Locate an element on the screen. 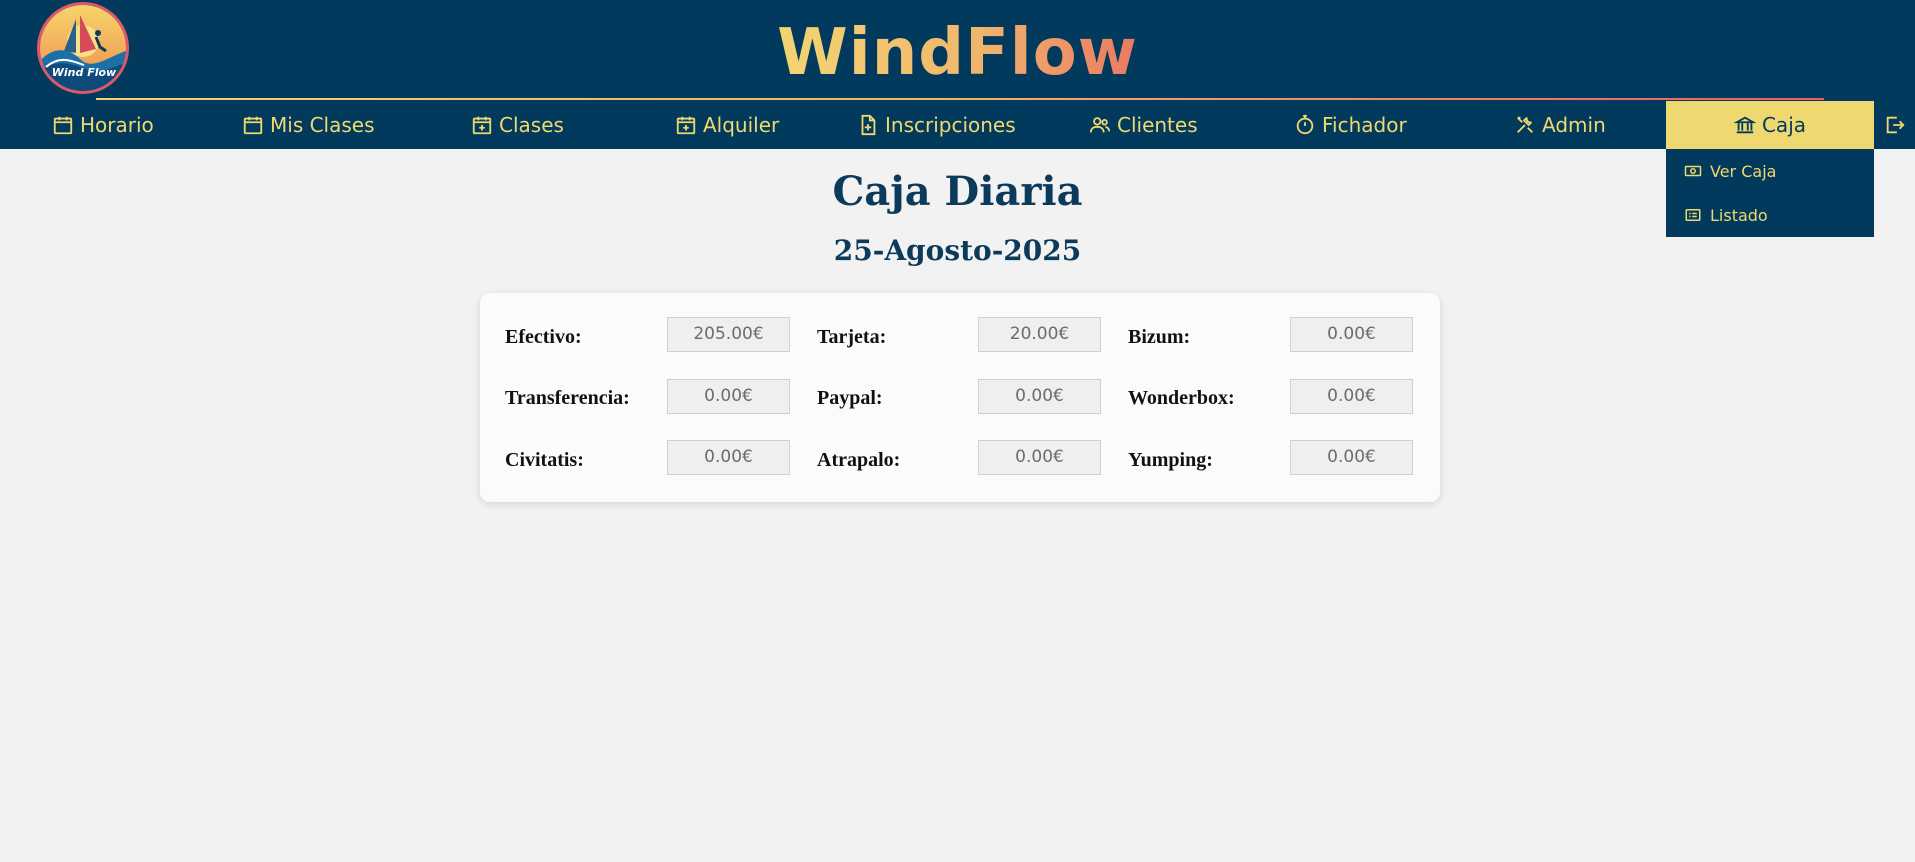 This screenshot has height=862, width=1915. nav-label-alquiler: Alquiler is located at coordinates (741, 125).